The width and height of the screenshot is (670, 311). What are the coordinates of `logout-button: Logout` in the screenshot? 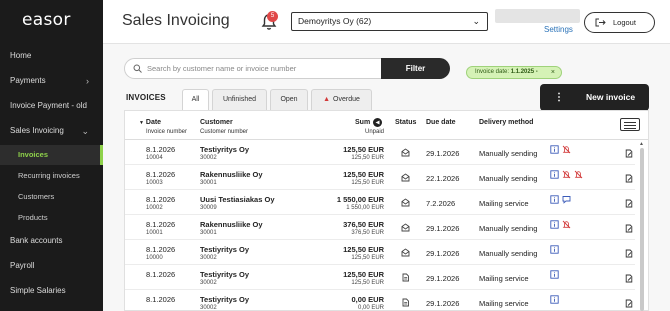 It's located at (619, 22).